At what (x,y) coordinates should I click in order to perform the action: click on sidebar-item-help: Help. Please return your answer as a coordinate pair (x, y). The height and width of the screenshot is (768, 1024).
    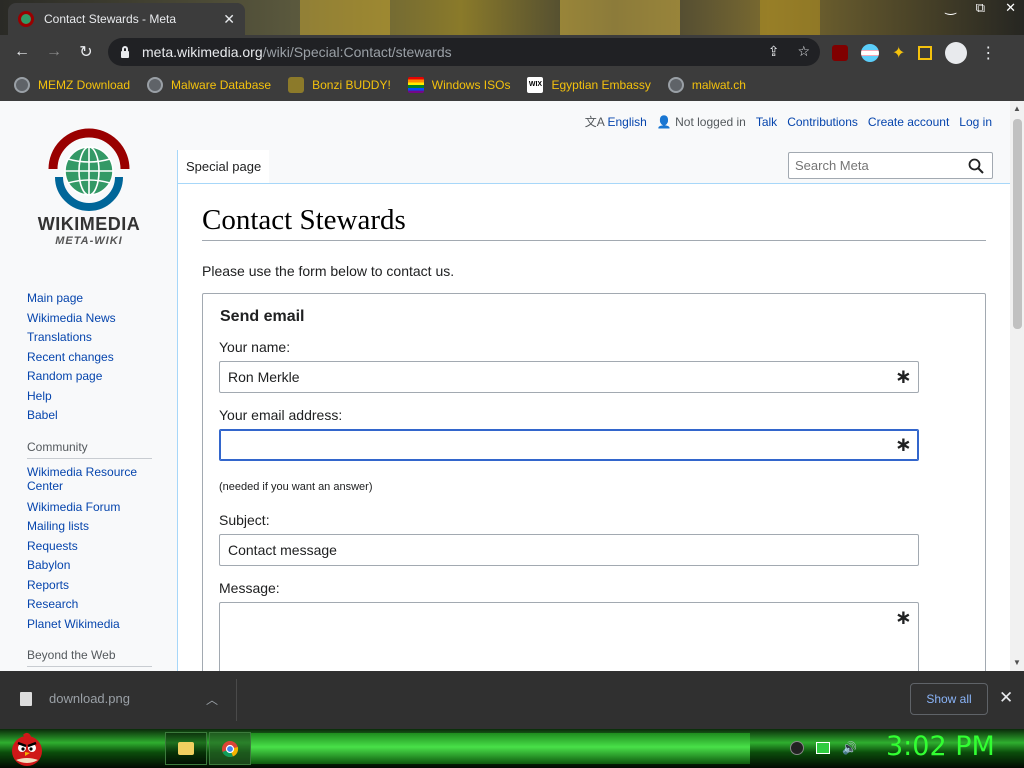
    Looking at the image, I should click on (92, 397).